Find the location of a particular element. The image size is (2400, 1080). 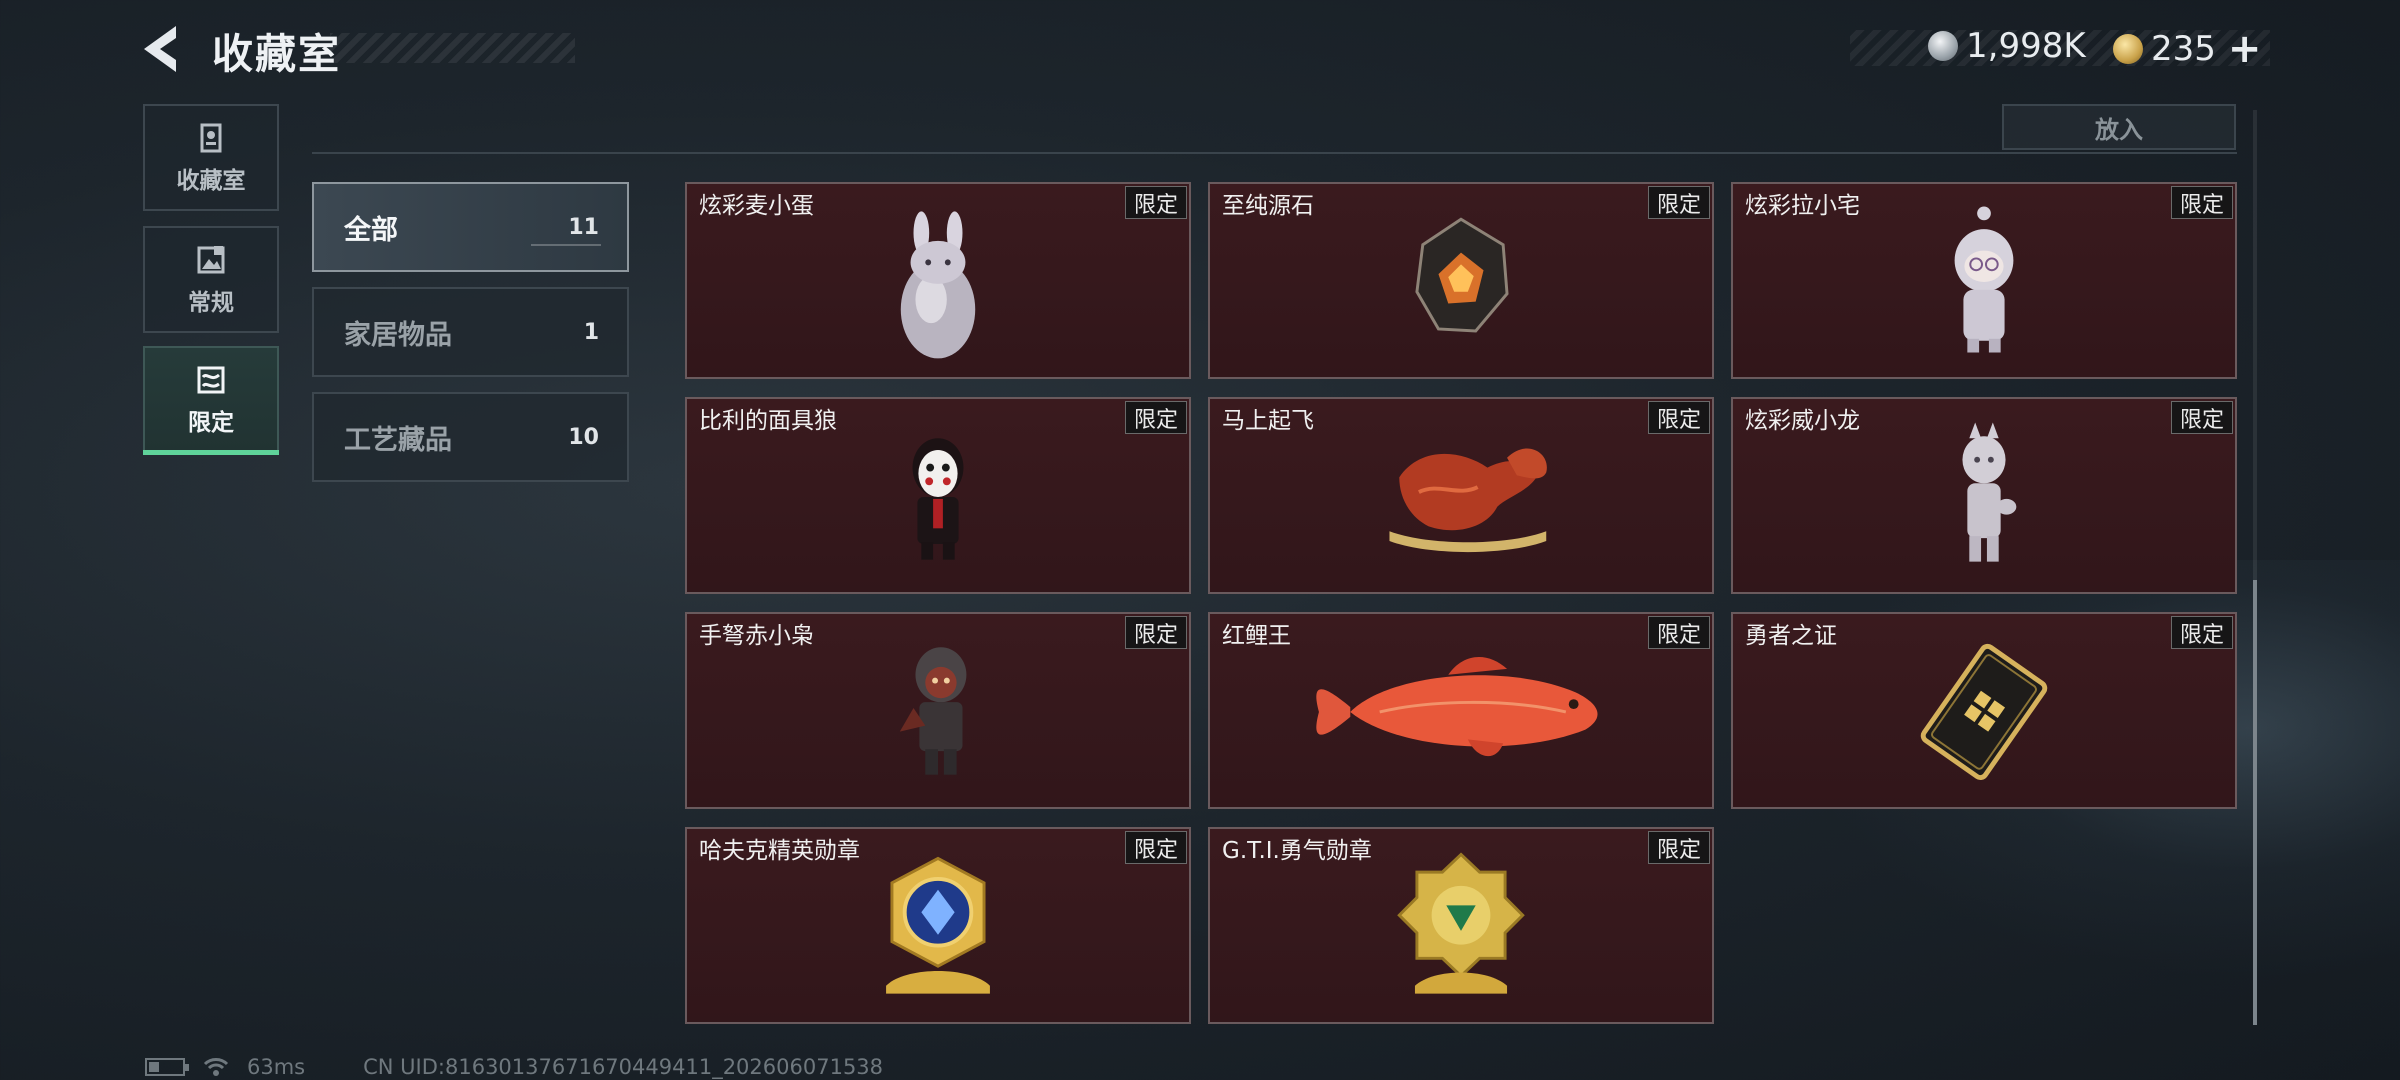

nav-item-collection: 收藏室 is located at coordinates (211, 157).